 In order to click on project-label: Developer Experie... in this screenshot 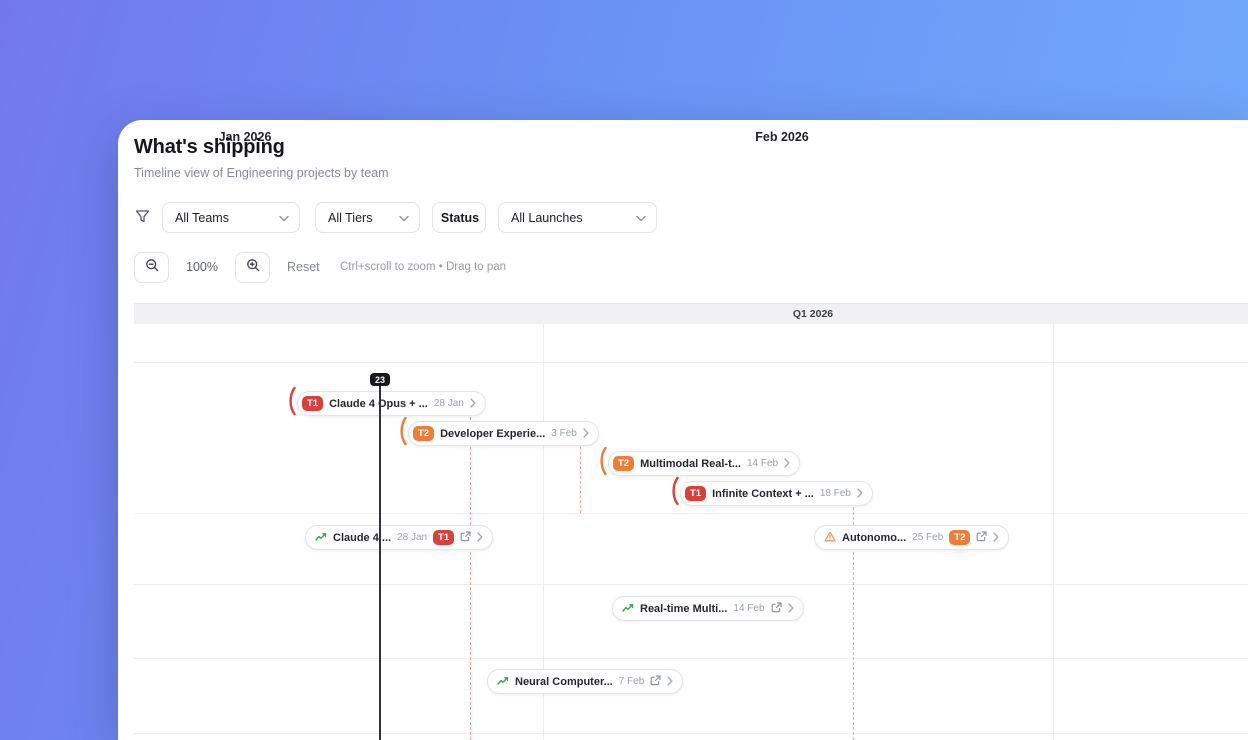, I will do `click(493, 433)`.